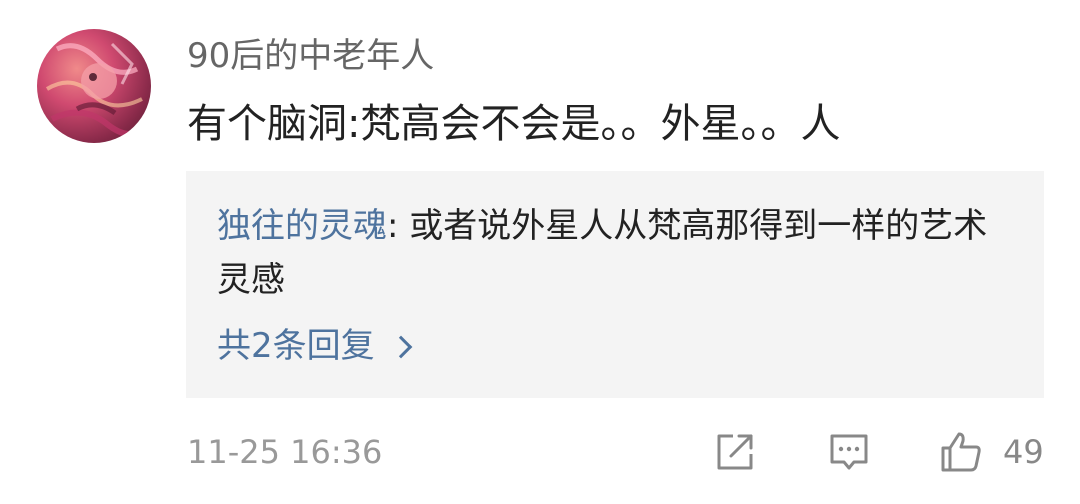 The height and width of the screenshot is (504, 1080). What do you see at coordinates (97, 89) in the screenshot?
I see `avatar-image` at bounding box center [97, 89].